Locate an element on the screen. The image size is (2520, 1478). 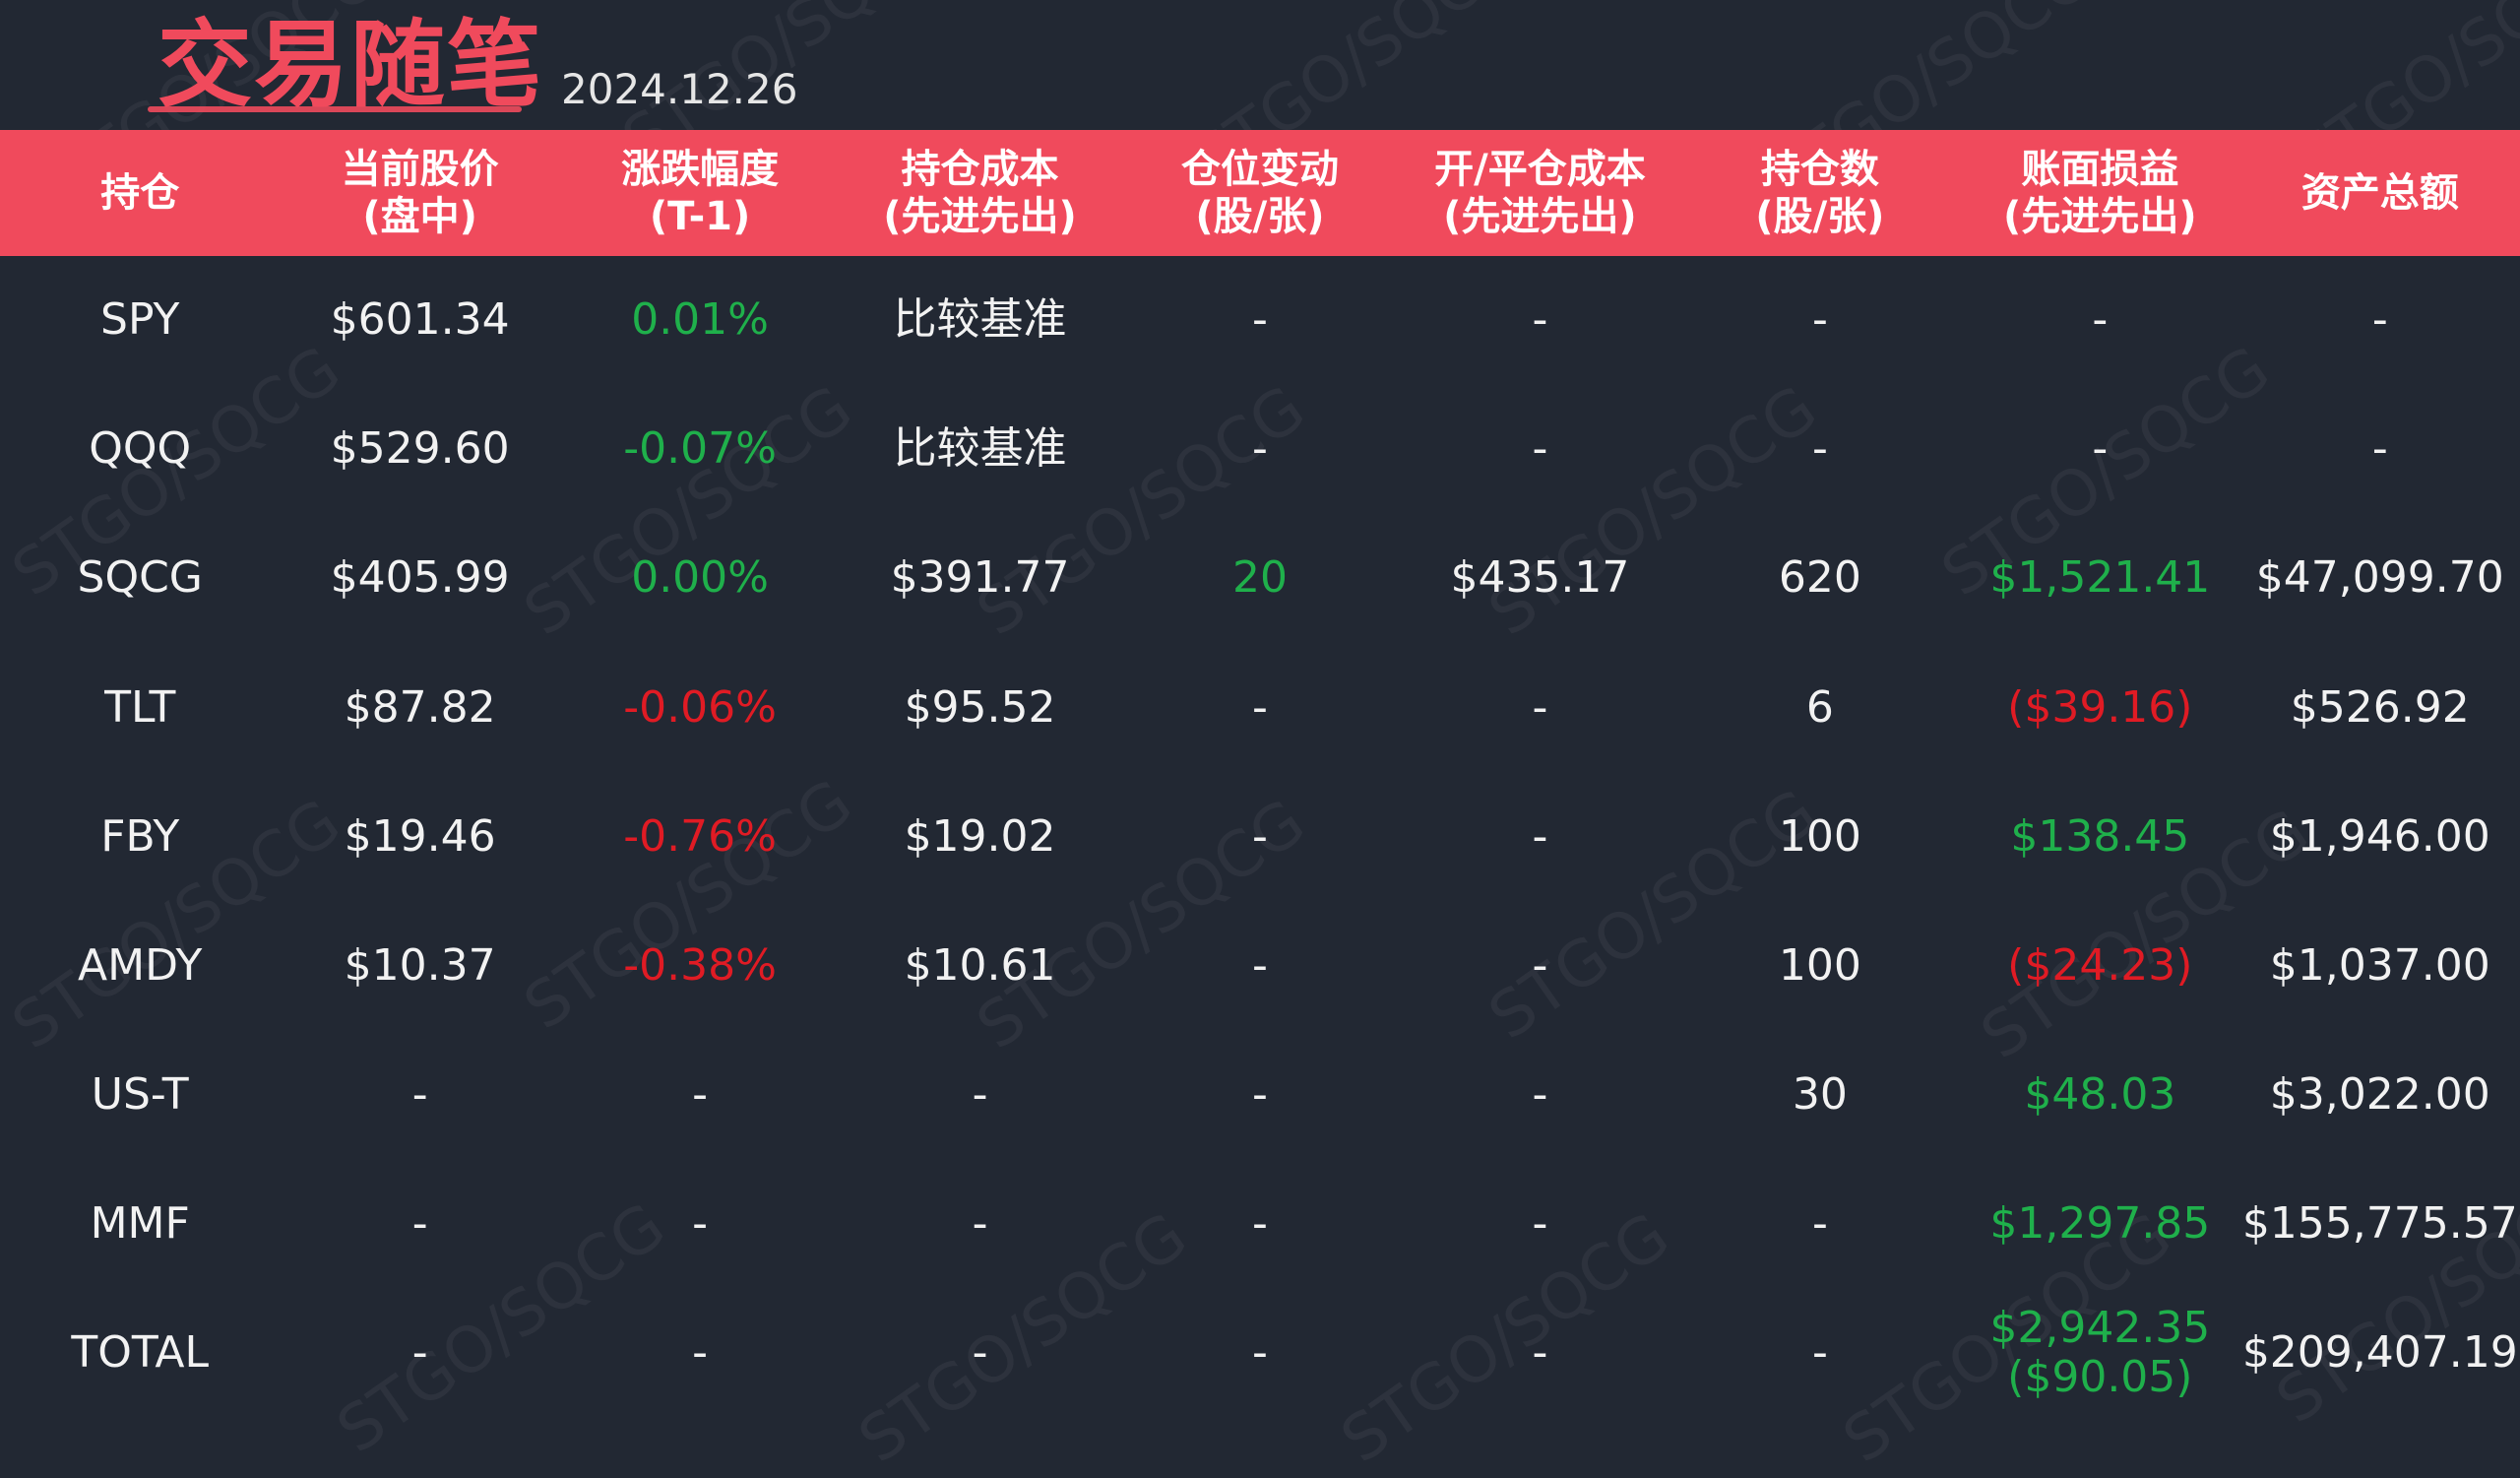
header-line1: 持仓 is located at coordinates (140, 193).